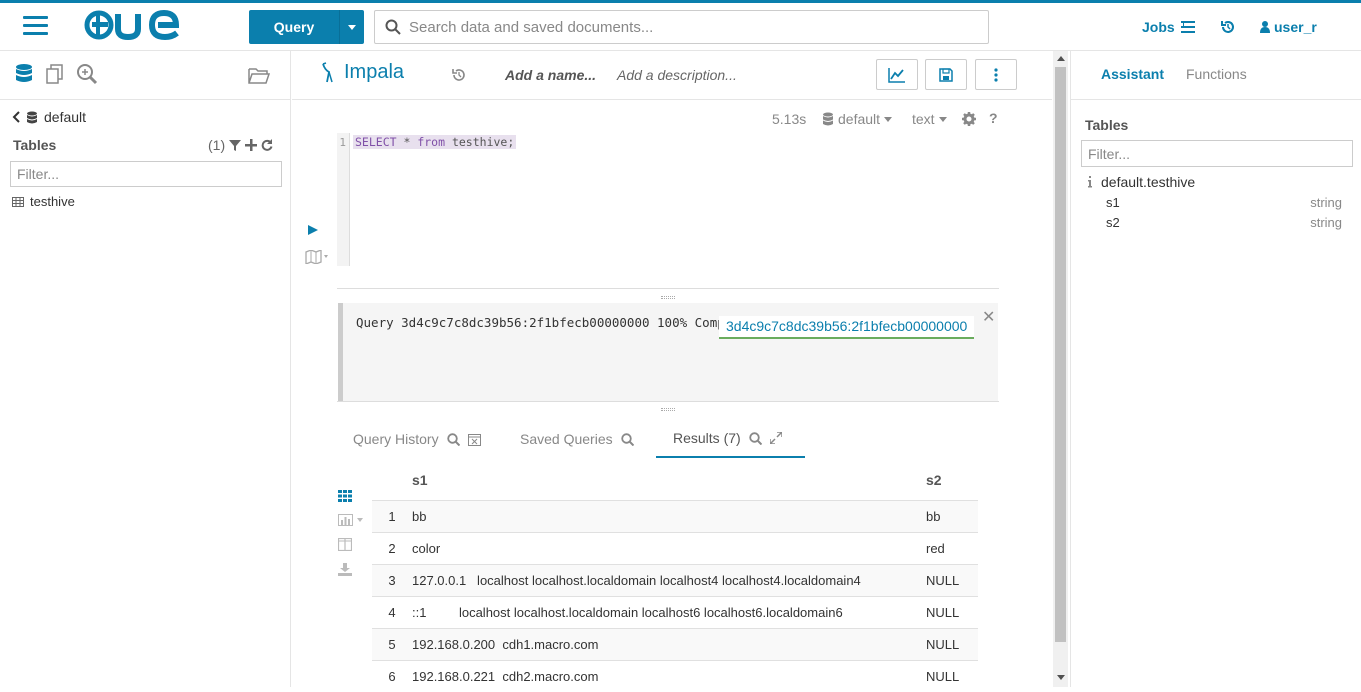  What do you see at coordinates (376, 142) in the screenshot?
I see `sql-keyword: SELECT` at bounding box center [376, 142].